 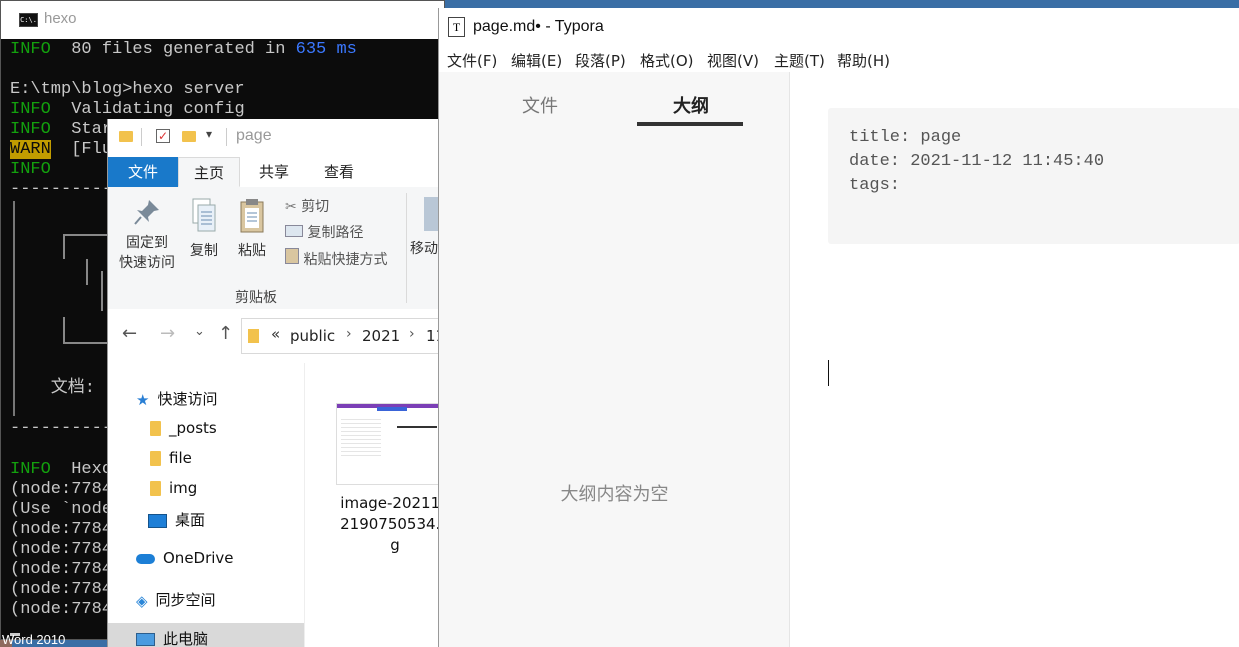 I want to click on front-matter-date: date: 2021-11-12 11:45:40, so click(x=977, y=161).